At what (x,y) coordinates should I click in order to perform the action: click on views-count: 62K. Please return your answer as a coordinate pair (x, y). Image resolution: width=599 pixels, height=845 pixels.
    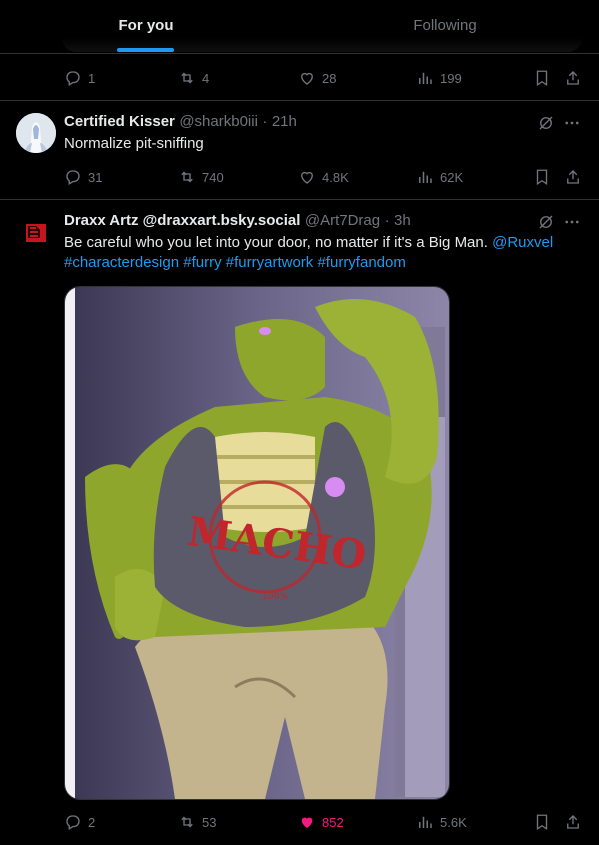
    Looking at the image, I should click on (452, 177).